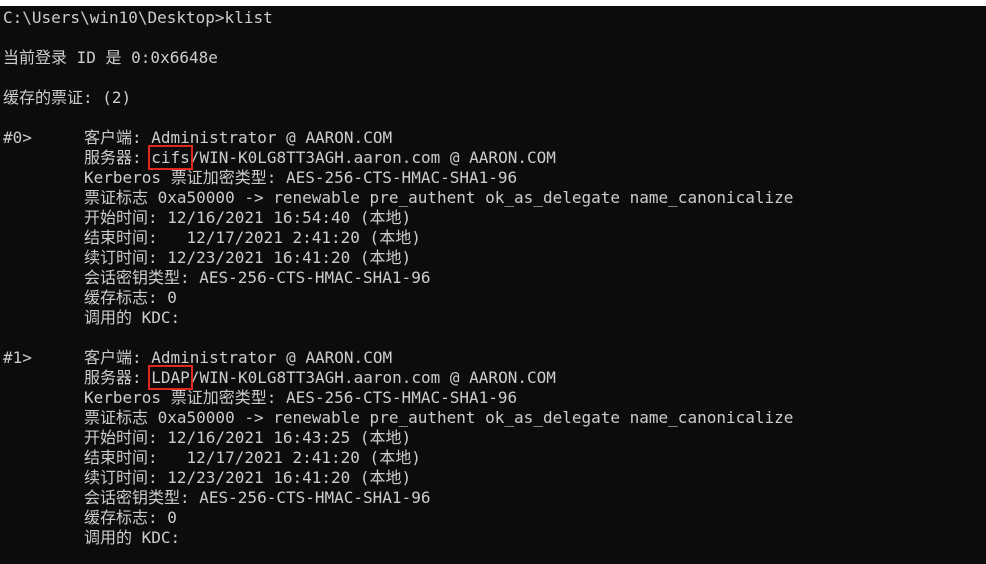 Image resolution: width=986 pixels, height=564 pixels. Describe the element at coordinates (138, 17) in the screenshot. I see `prompt-line: C:\Users\win10\Desktop>klist` at that location.